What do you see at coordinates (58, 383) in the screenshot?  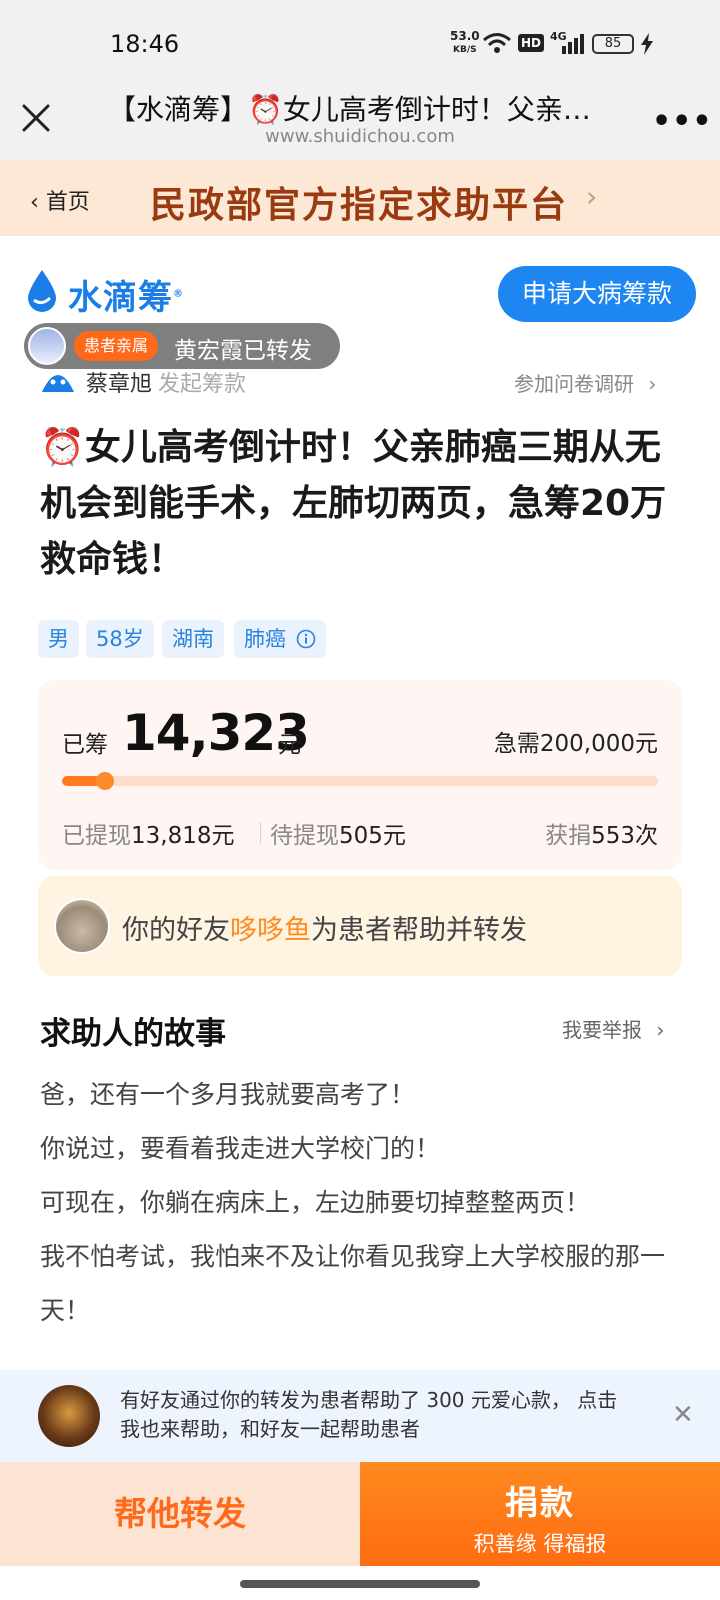 I see `initiator-avatar-icon` at bounding box center [58, 383].